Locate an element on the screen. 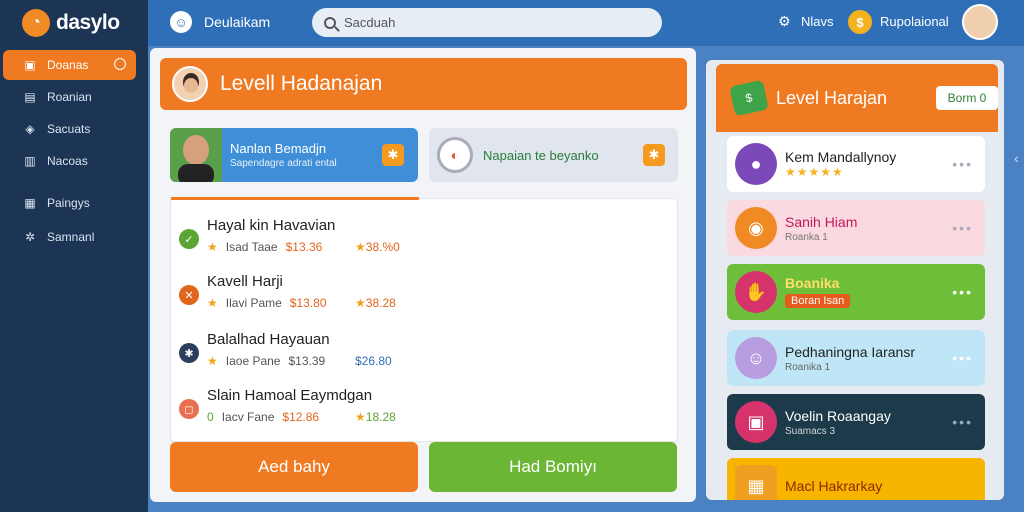 The height and width of the screenshot is (512, 1024). featured-card-title: Nanlan Bemadjn is located at coordinates (278, 148).